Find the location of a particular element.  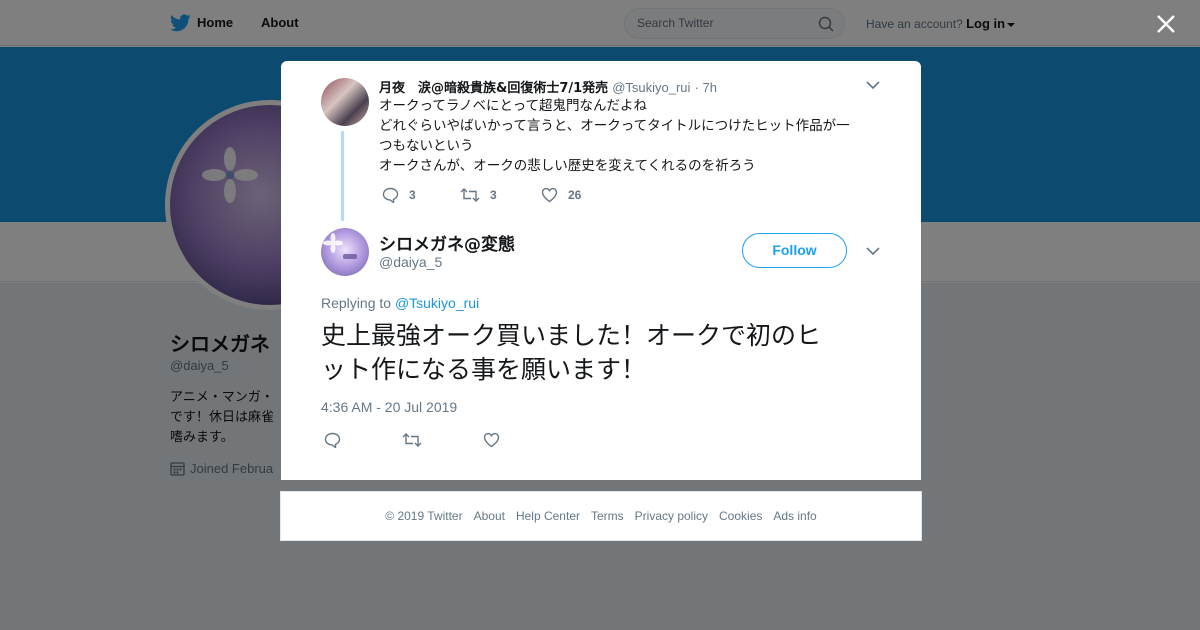

reply-button: 3 is located at coordinates (399, 195).